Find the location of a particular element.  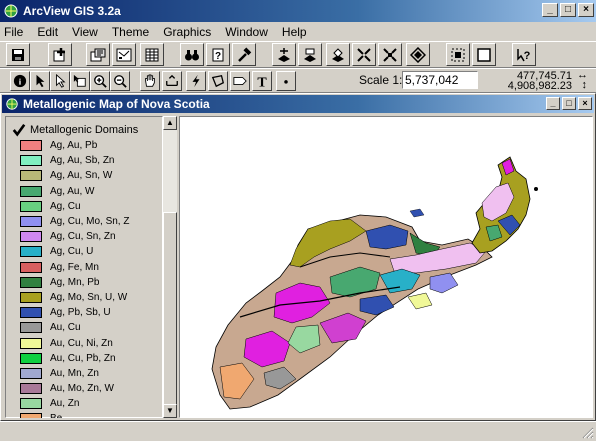

menu-window: Window is located at coordinates (246, 32).